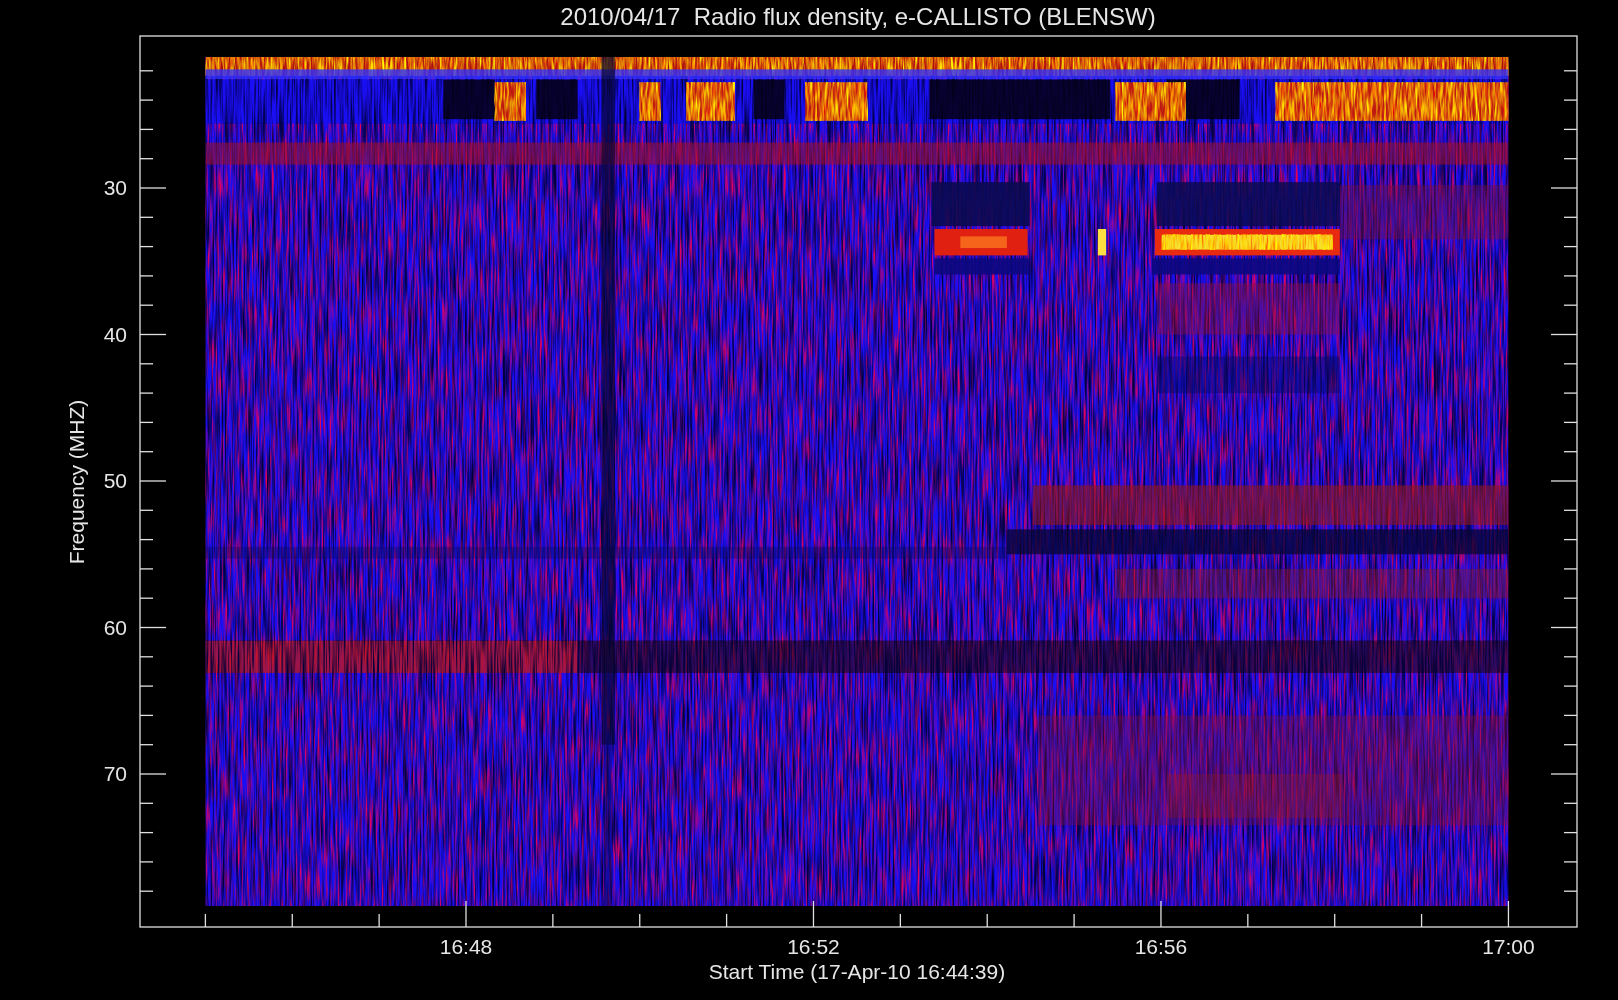 The width and height of the screenshot is (1618, 1000). What do you see at coordinates (115, 627) in the screenshot?
I see `tick-label: 60` at bounding box center [115, 627].